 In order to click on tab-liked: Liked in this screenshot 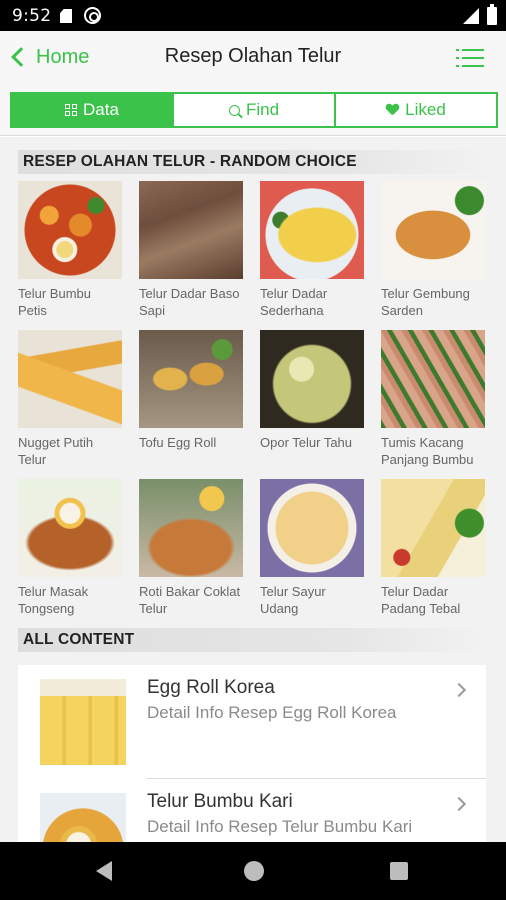, I will do `click(416, 110)`.